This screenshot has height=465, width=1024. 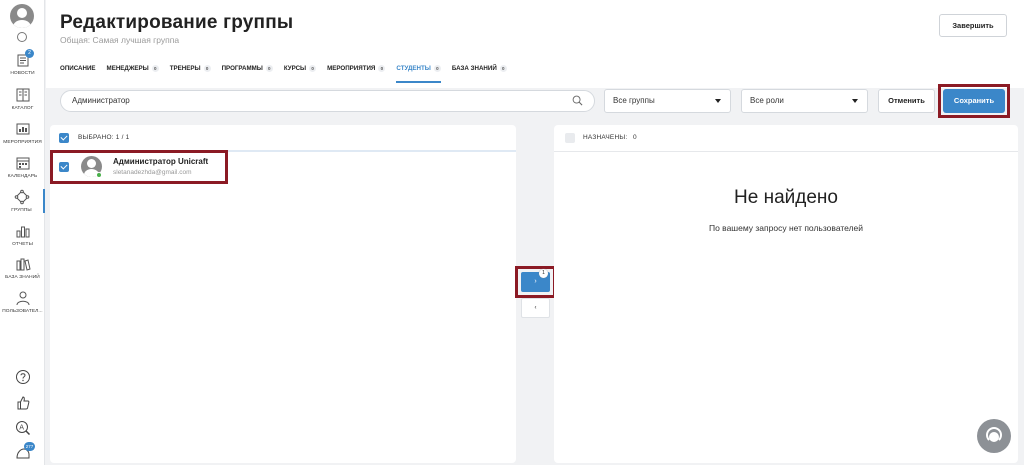 I want to click on translate-icon: A, so click(x=22, y=428).